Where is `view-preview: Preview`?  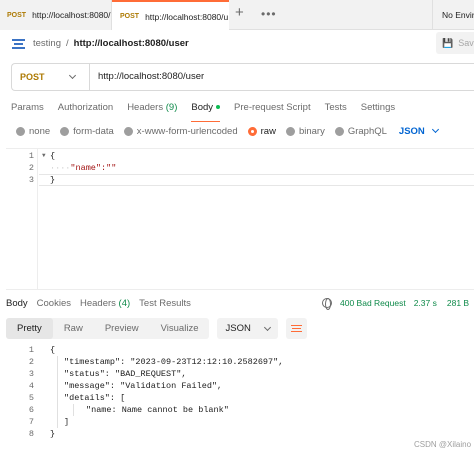 view-preview: Preview is located at coordinates (122, 328).